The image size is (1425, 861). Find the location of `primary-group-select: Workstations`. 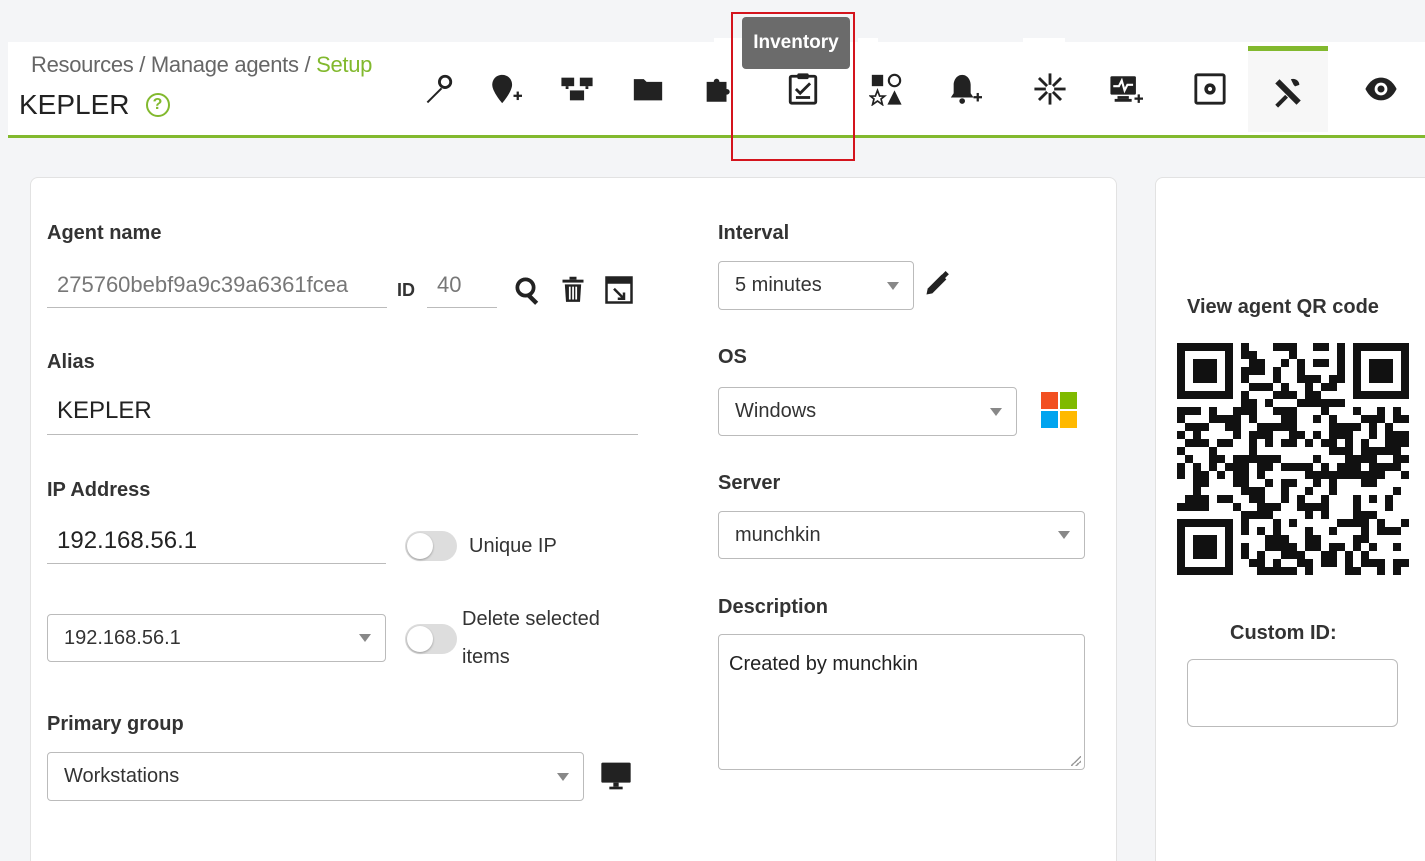

primary-group-select: Workstations is located at coordinates (315, 776).